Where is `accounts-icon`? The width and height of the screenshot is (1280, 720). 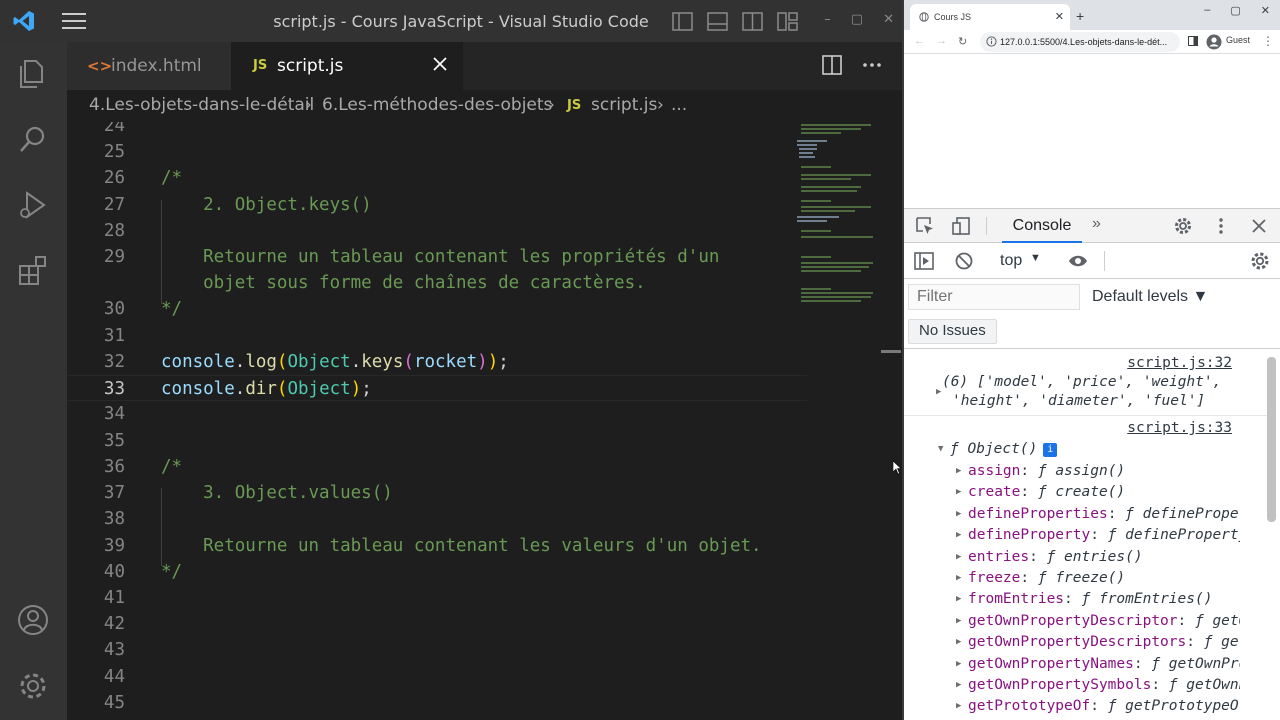 accounts-icon is located at coordinates (33, 620).